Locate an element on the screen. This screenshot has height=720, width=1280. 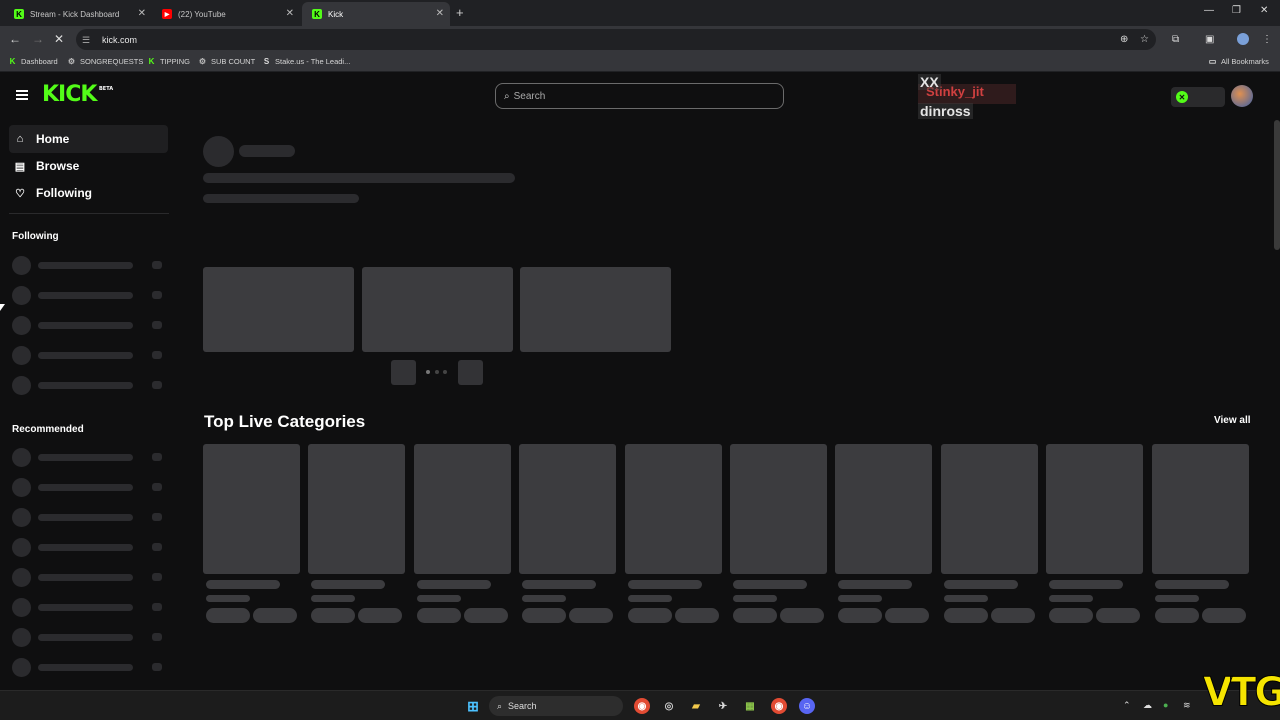
search-icon: ⌕ is located at coordinates (500, 705).